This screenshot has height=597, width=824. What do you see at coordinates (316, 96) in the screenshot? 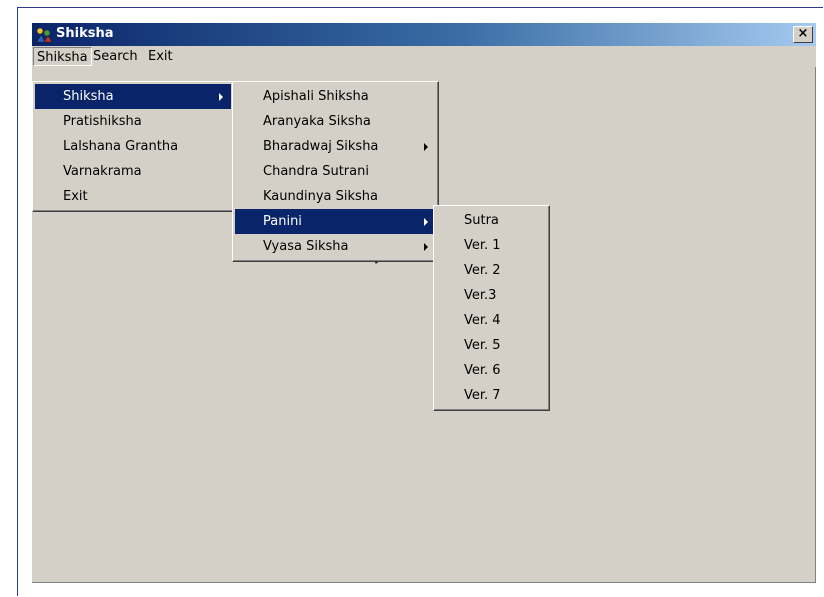
I see `menu-item-label: Apishali Shiksha` at bounding box center [316, 96].